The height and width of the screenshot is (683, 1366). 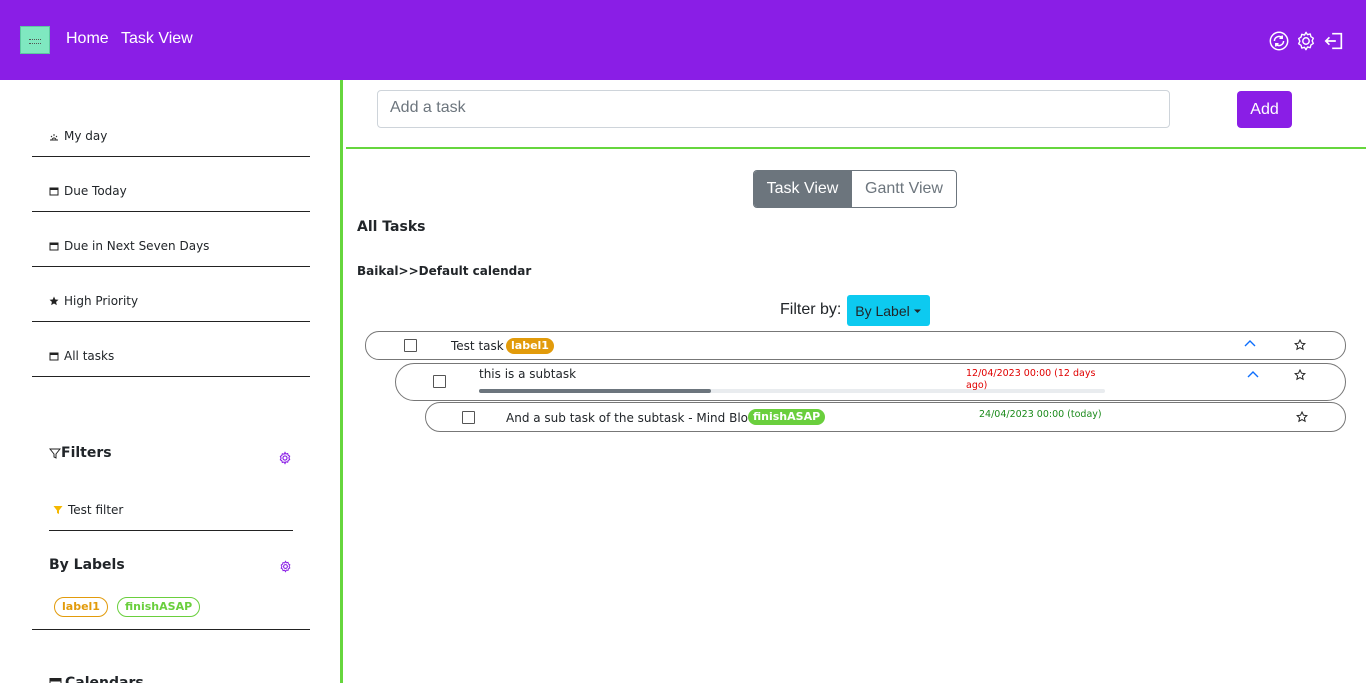 What do you see at coordinates (81, 607) in the screenshot?
I see `label-chip-label1: label1` at bounding box center [81, 607].